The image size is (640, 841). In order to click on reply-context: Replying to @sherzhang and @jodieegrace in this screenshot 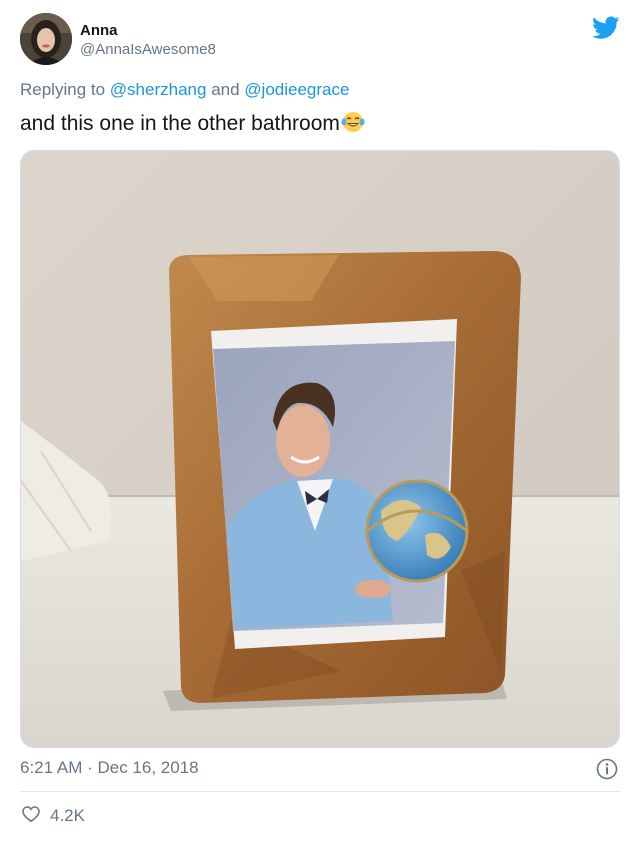, I will do `click(184, 90)`.